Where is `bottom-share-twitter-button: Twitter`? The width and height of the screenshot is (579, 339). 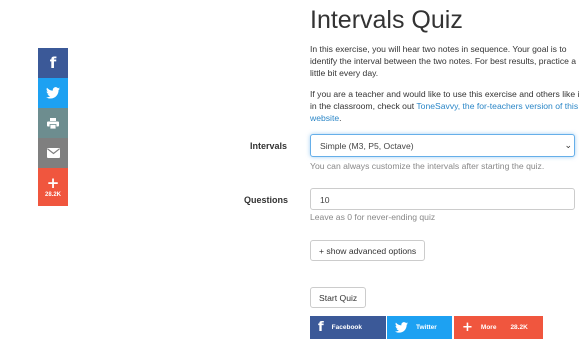 bottom-share-twitter-button: Twitter is located at coordinates (419, 327).